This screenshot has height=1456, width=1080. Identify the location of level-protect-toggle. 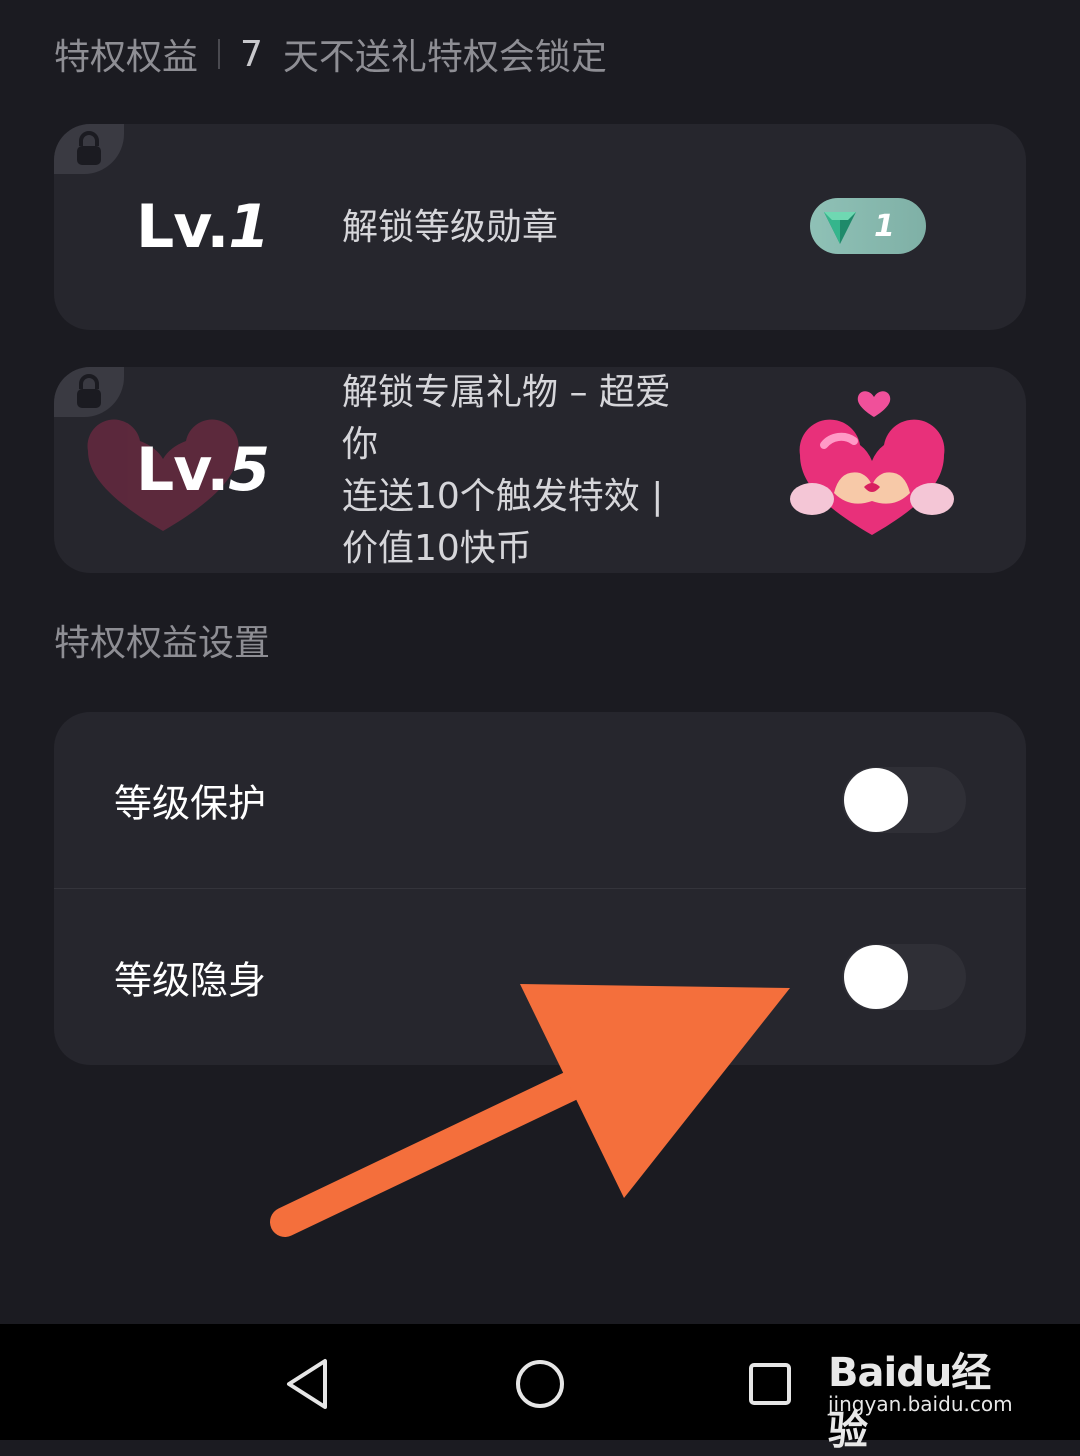
(904, 800).